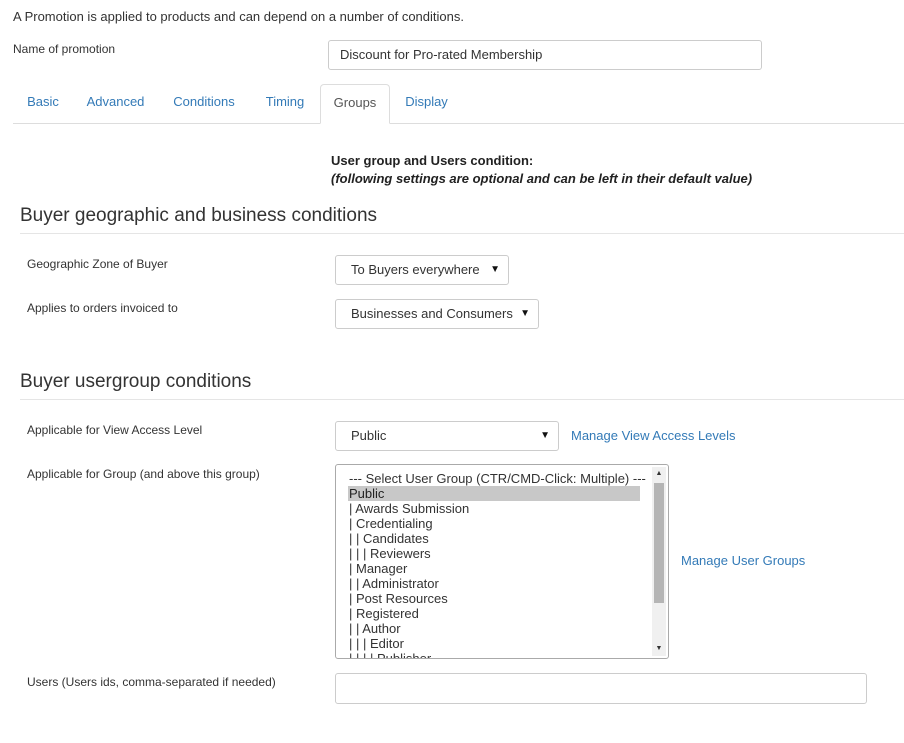  What do you see at coordinates (494, 583) in the screenshot?
I see `user-group-option: | | Administrator` at bounding box center [494, 583].